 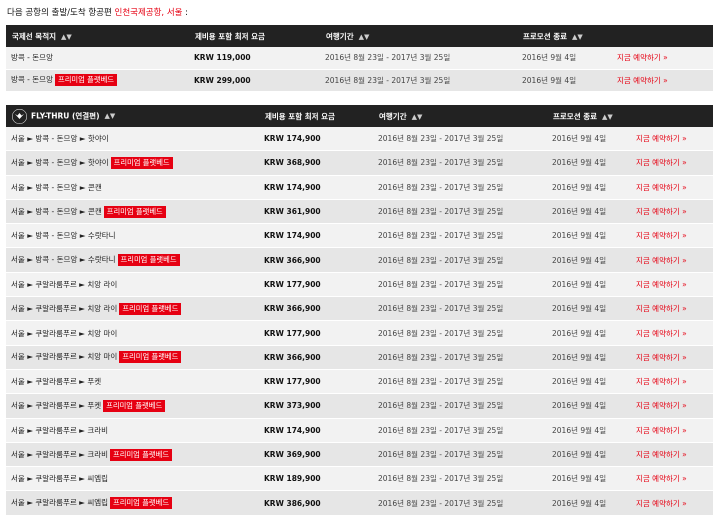 What do you see at coordinates (589, 406) in the screenshot?
I see `promotion-end-date: 2016년 9월 4일` at bounding box center [589, 406].